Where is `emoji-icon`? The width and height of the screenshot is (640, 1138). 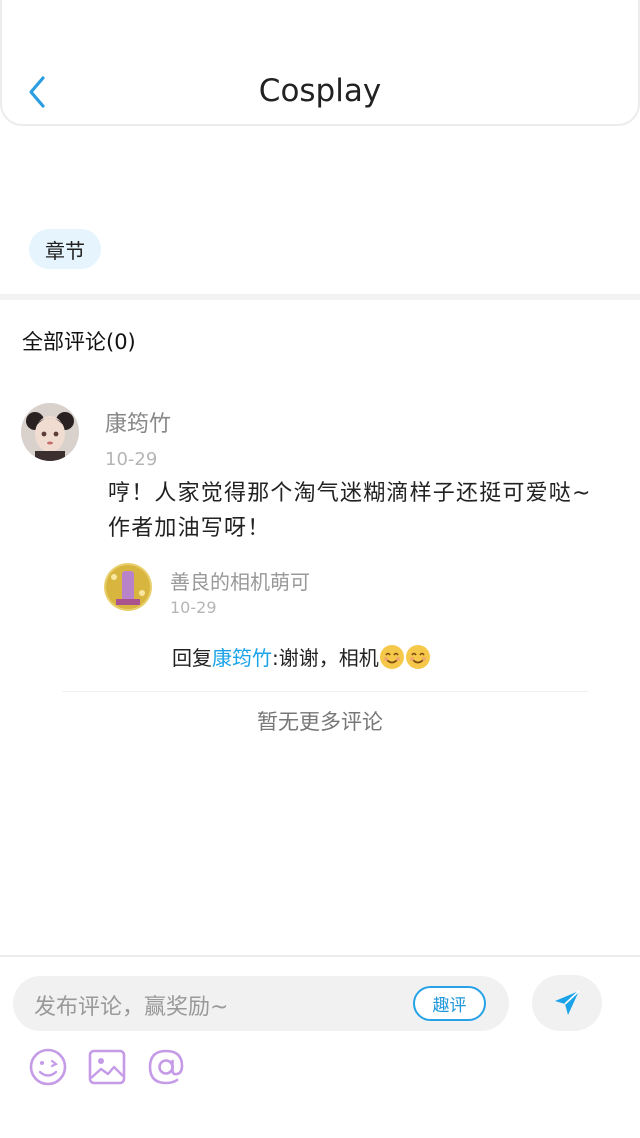 emoji-icon is located at coordinates (48, 1067).